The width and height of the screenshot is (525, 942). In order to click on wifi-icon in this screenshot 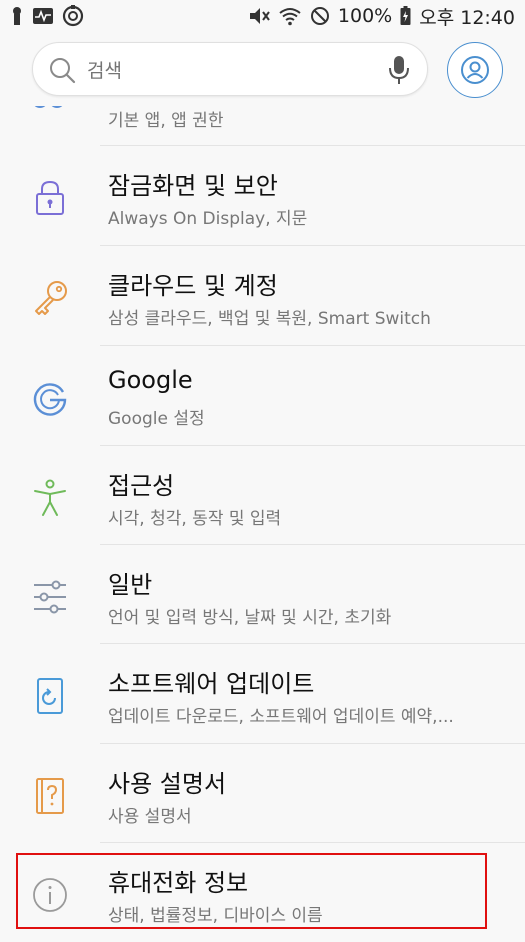, I will do `click(290, 17)`.